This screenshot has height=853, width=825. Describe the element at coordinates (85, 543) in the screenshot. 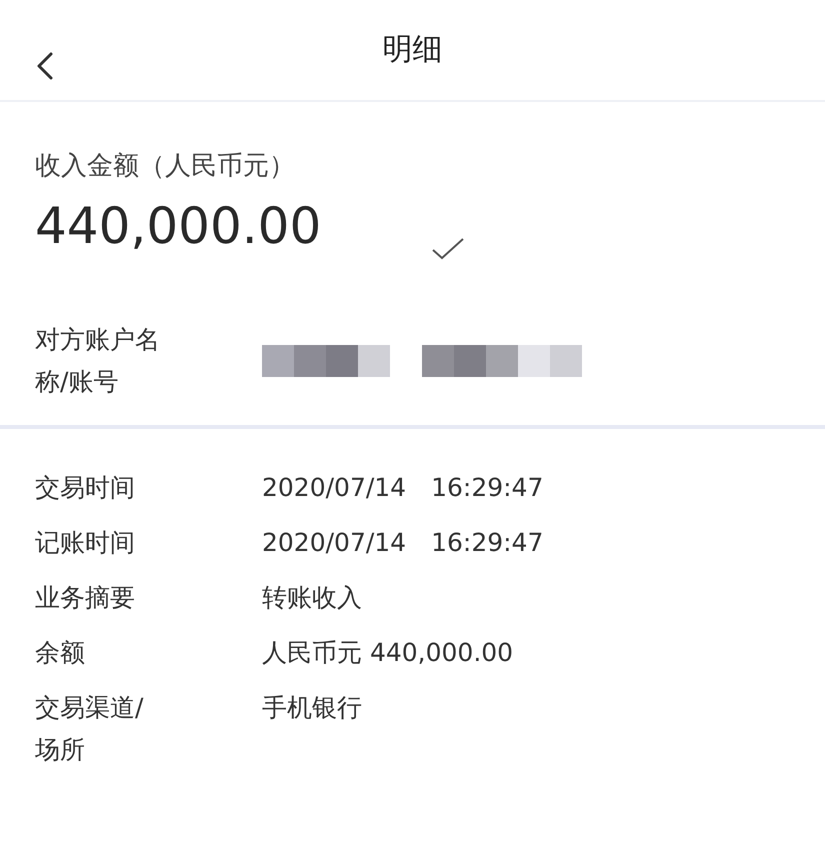

I see `field-label: 记账时间` at that location.